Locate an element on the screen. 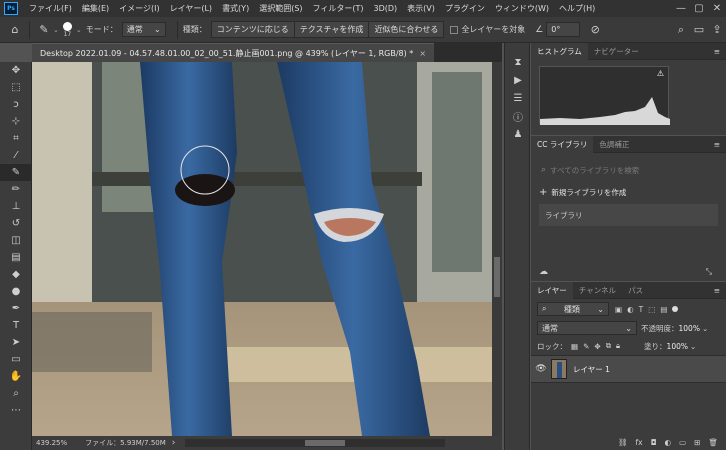  filter-pixel-icon: ▣ is located at coordinates (618, 309).